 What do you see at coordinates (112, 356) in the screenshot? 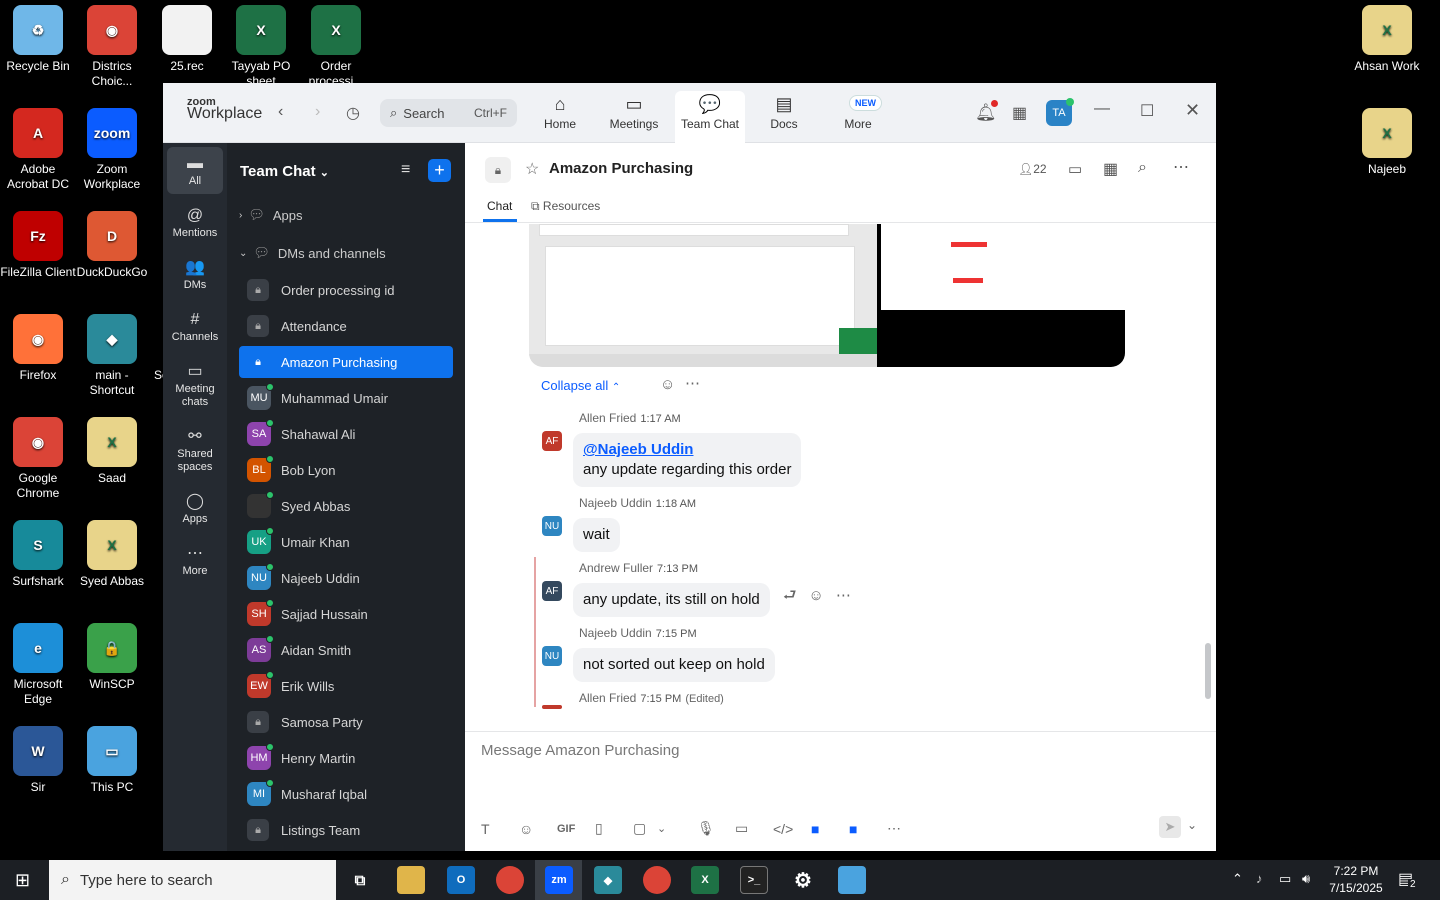
I see `desktop-icon: ◆ main - Shortcut` at bounding box center [112, 356].